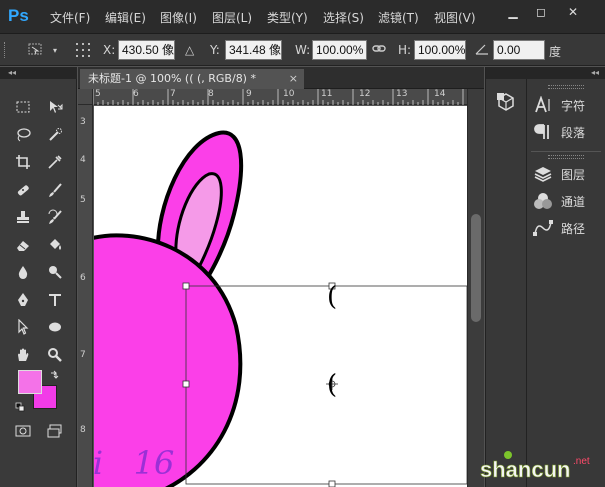 The width and height of the screenshot is (605, 487). Describe the element at coordinates (55, 272) in the screenshot. I see `dodge-tool-icon` at that location.